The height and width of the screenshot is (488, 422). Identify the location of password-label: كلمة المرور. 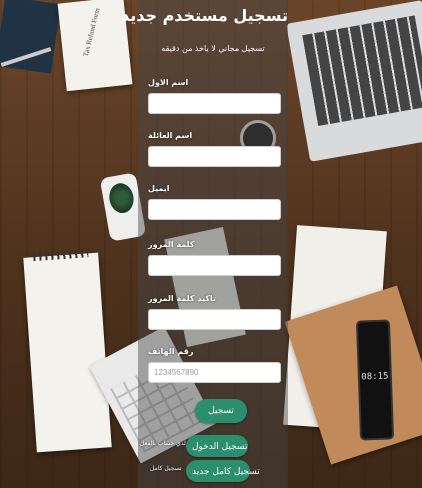
(171, 244).